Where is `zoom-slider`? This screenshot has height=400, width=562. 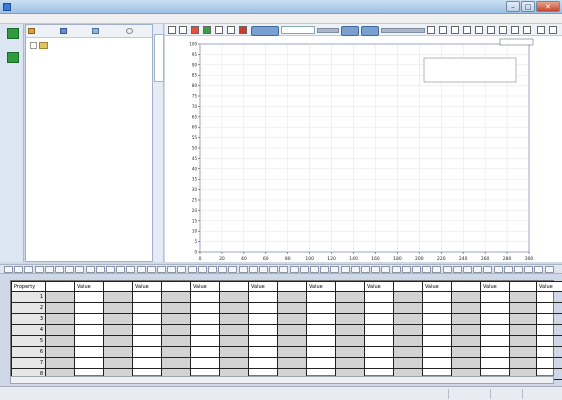
zoom-slider is located at coordinates (328, 30).